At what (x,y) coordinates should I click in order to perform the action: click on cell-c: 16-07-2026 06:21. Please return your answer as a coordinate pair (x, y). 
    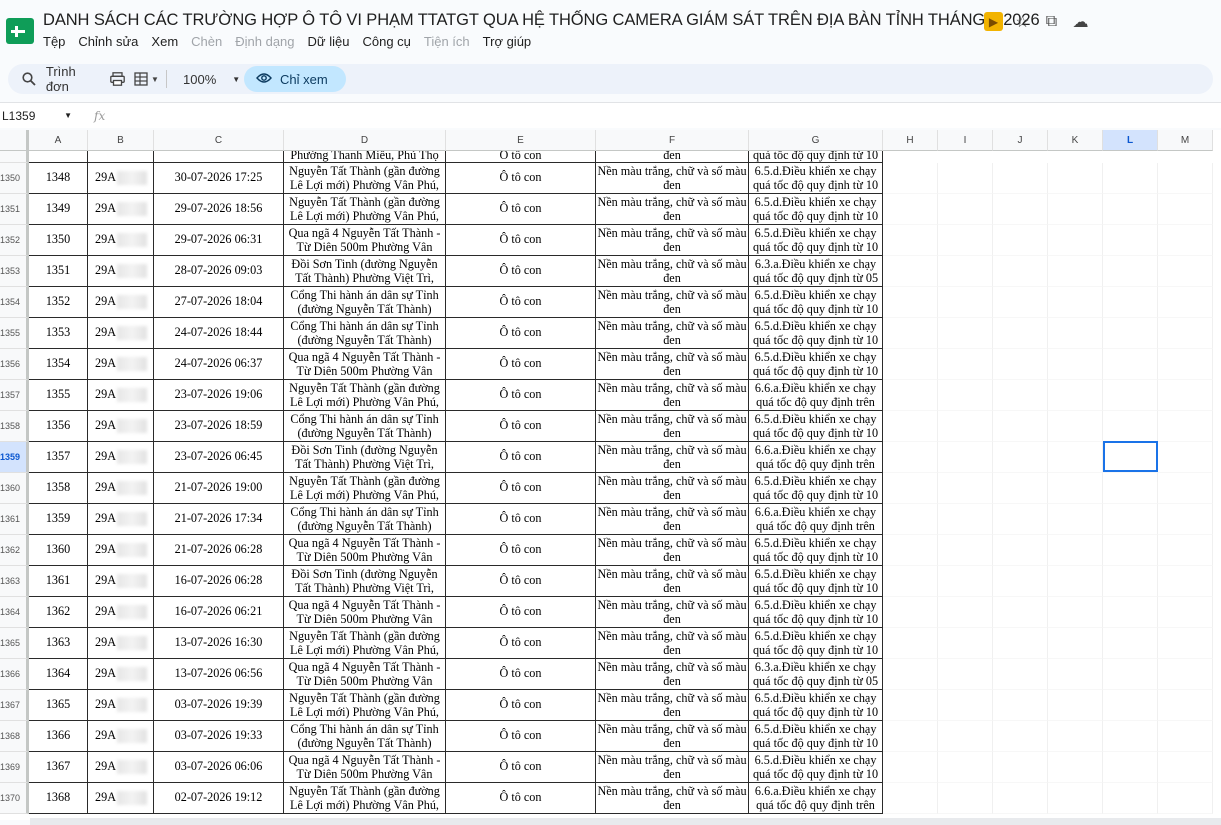
    Looking at the image, I should click on (219, 612).